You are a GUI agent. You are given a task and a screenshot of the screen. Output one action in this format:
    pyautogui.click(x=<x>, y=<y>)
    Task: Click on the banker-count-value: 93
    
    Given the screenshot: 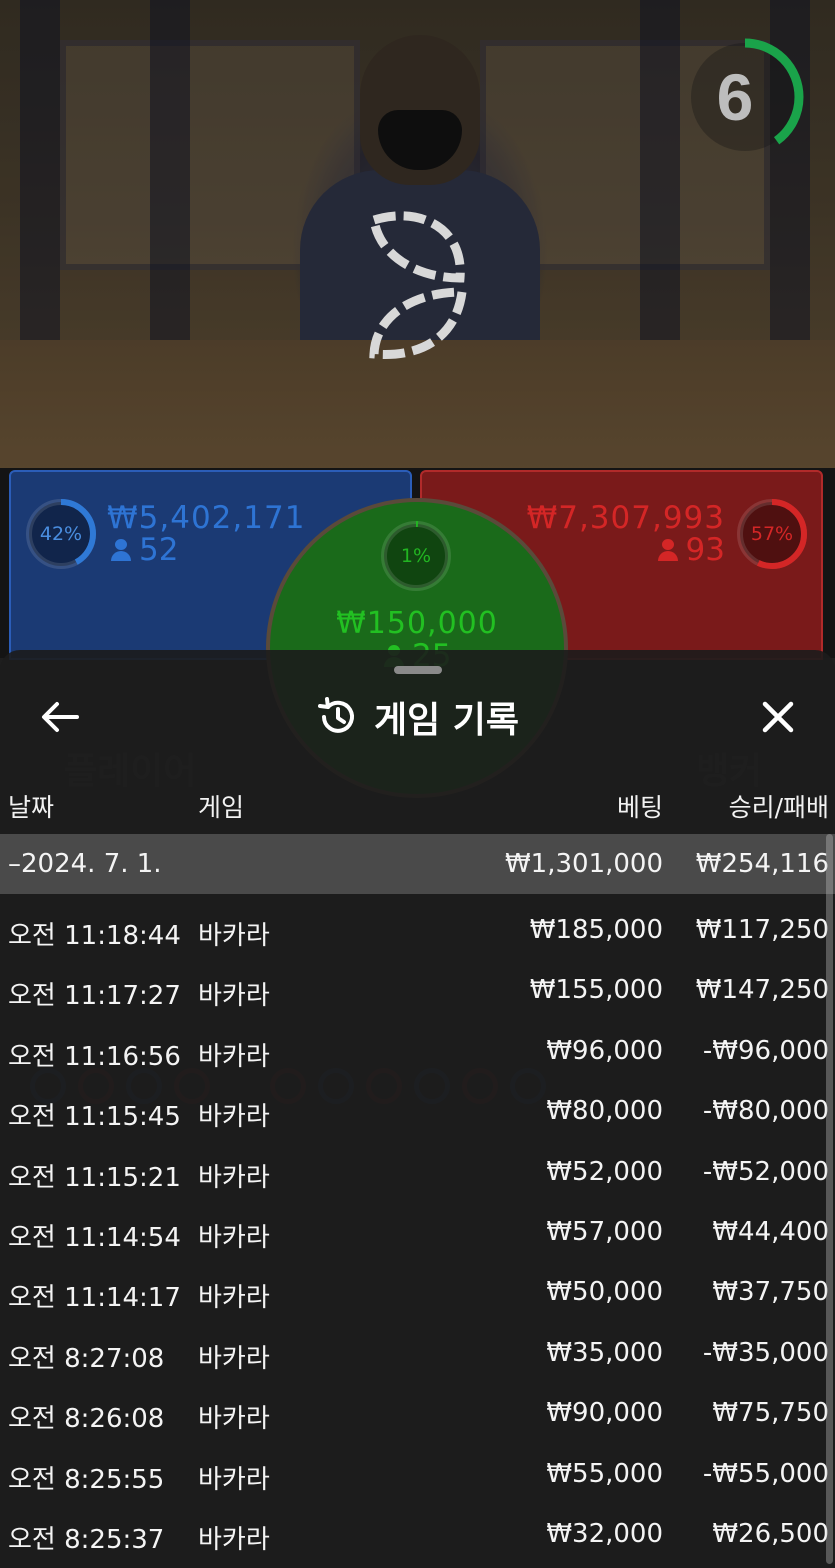 What is the action you would take?
    pyautogui.click(x=705, y=550)
    